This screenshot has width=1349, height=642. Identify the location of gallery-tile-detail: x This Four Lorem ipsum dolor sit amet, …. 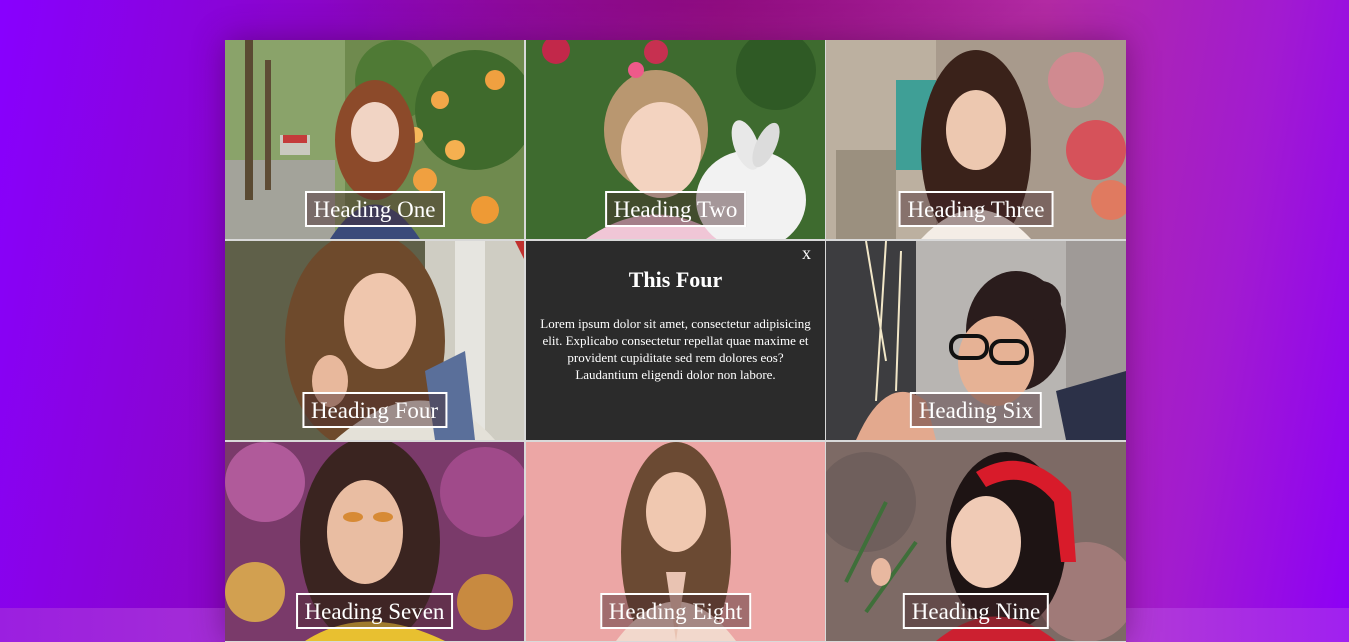
(675, 340).